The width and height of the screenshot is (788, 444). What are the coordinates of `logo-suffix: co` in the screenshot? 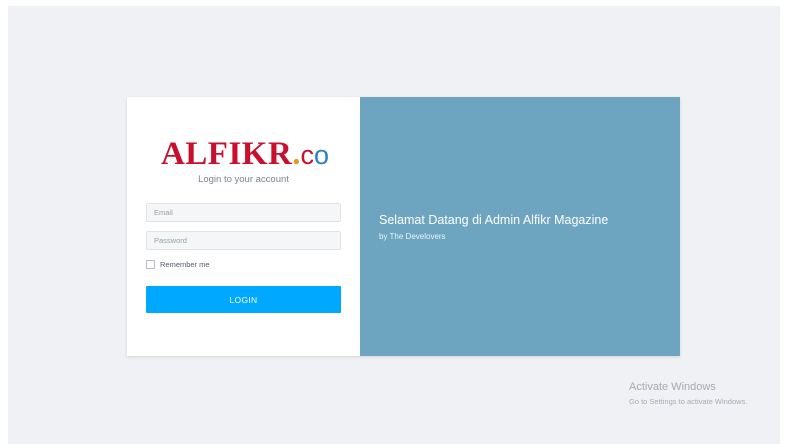 It's located at (315, 155).